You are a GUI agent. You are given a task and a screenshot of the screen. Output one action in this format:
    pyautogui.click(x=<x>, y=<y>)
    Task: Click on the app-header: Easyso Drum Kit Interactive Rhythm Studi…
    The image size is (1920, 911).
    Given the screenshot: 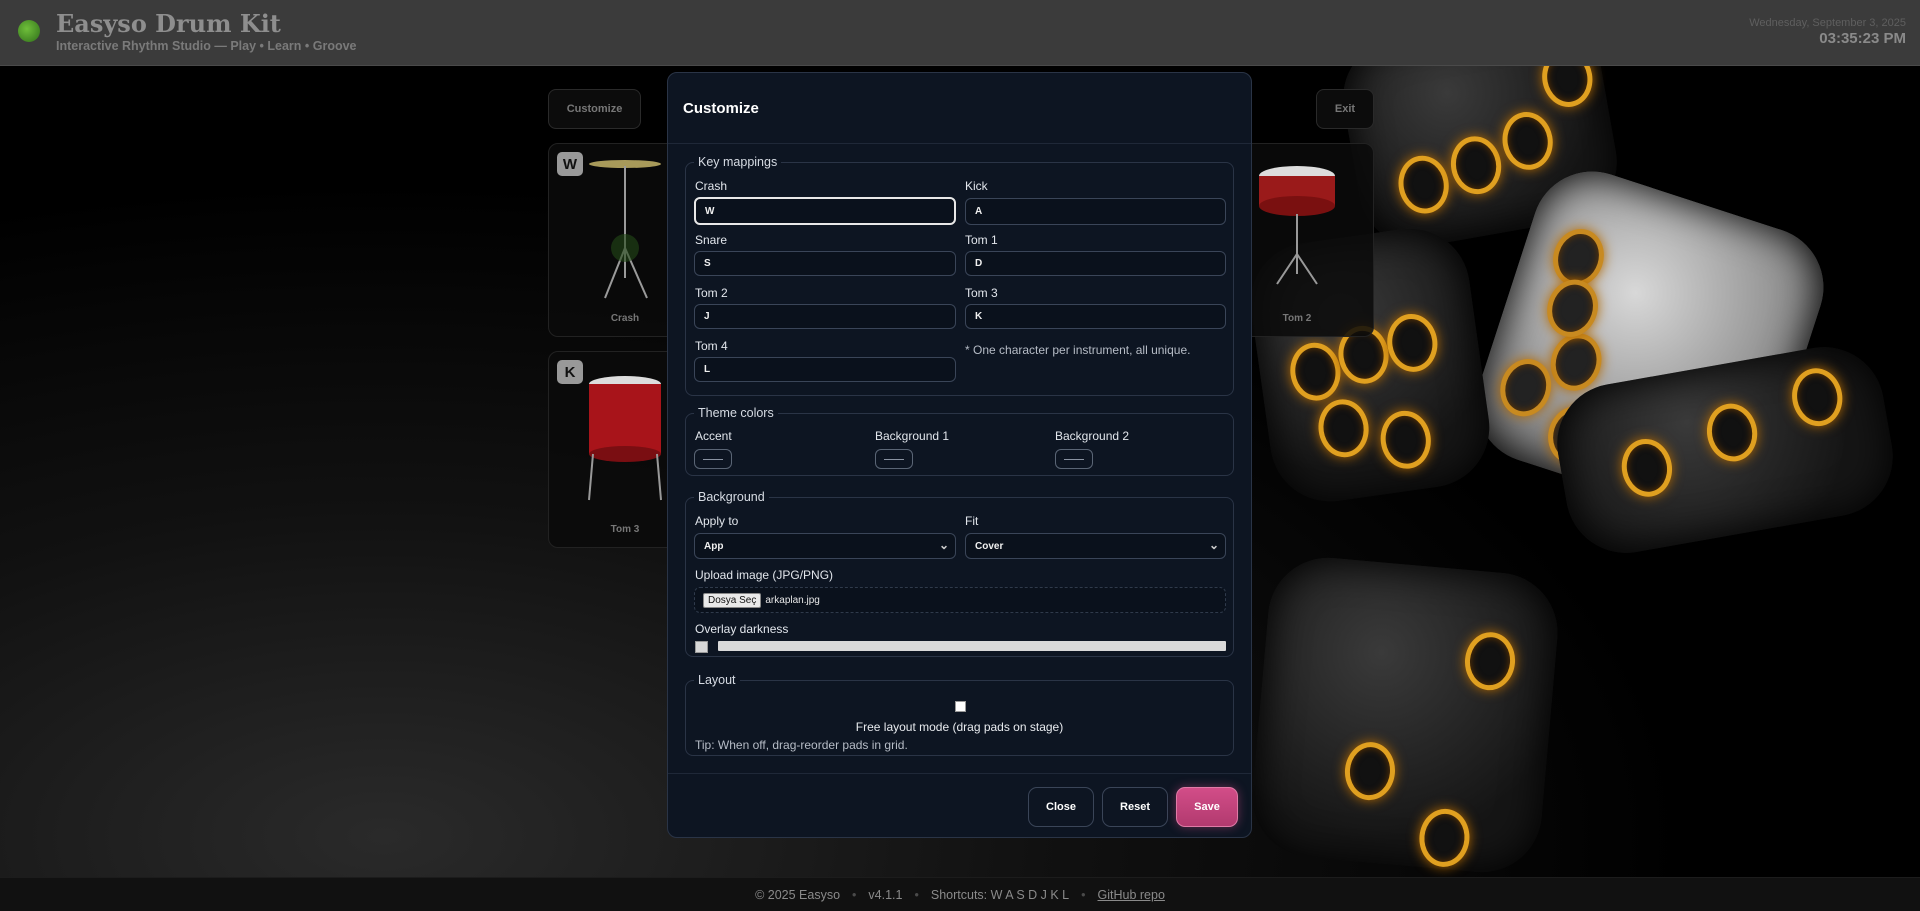 What is the action you would take?
    pyautogui.click(x=960, y=33)
    